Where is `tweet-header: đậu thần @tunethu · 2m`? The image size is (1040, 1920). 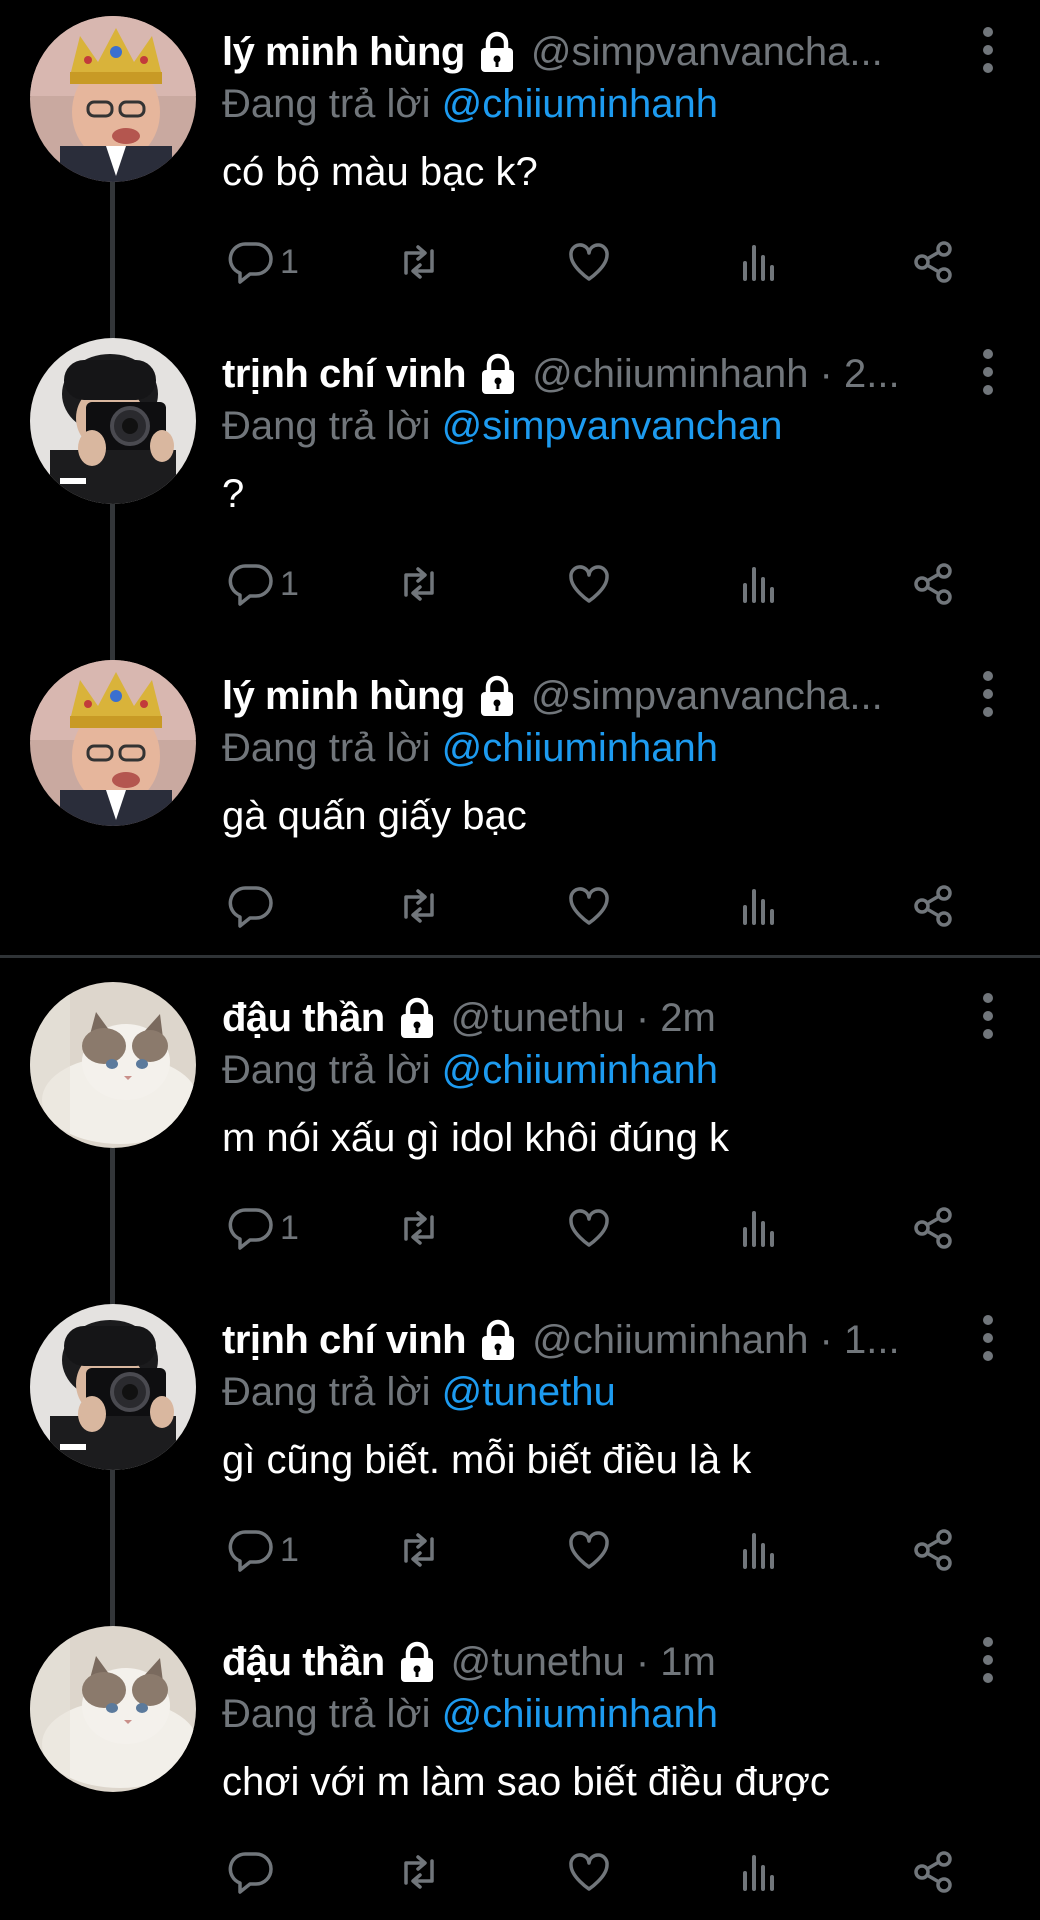
tweet-header: đậu thần @tunethu · 2m is located at coordinates (596, 1018).